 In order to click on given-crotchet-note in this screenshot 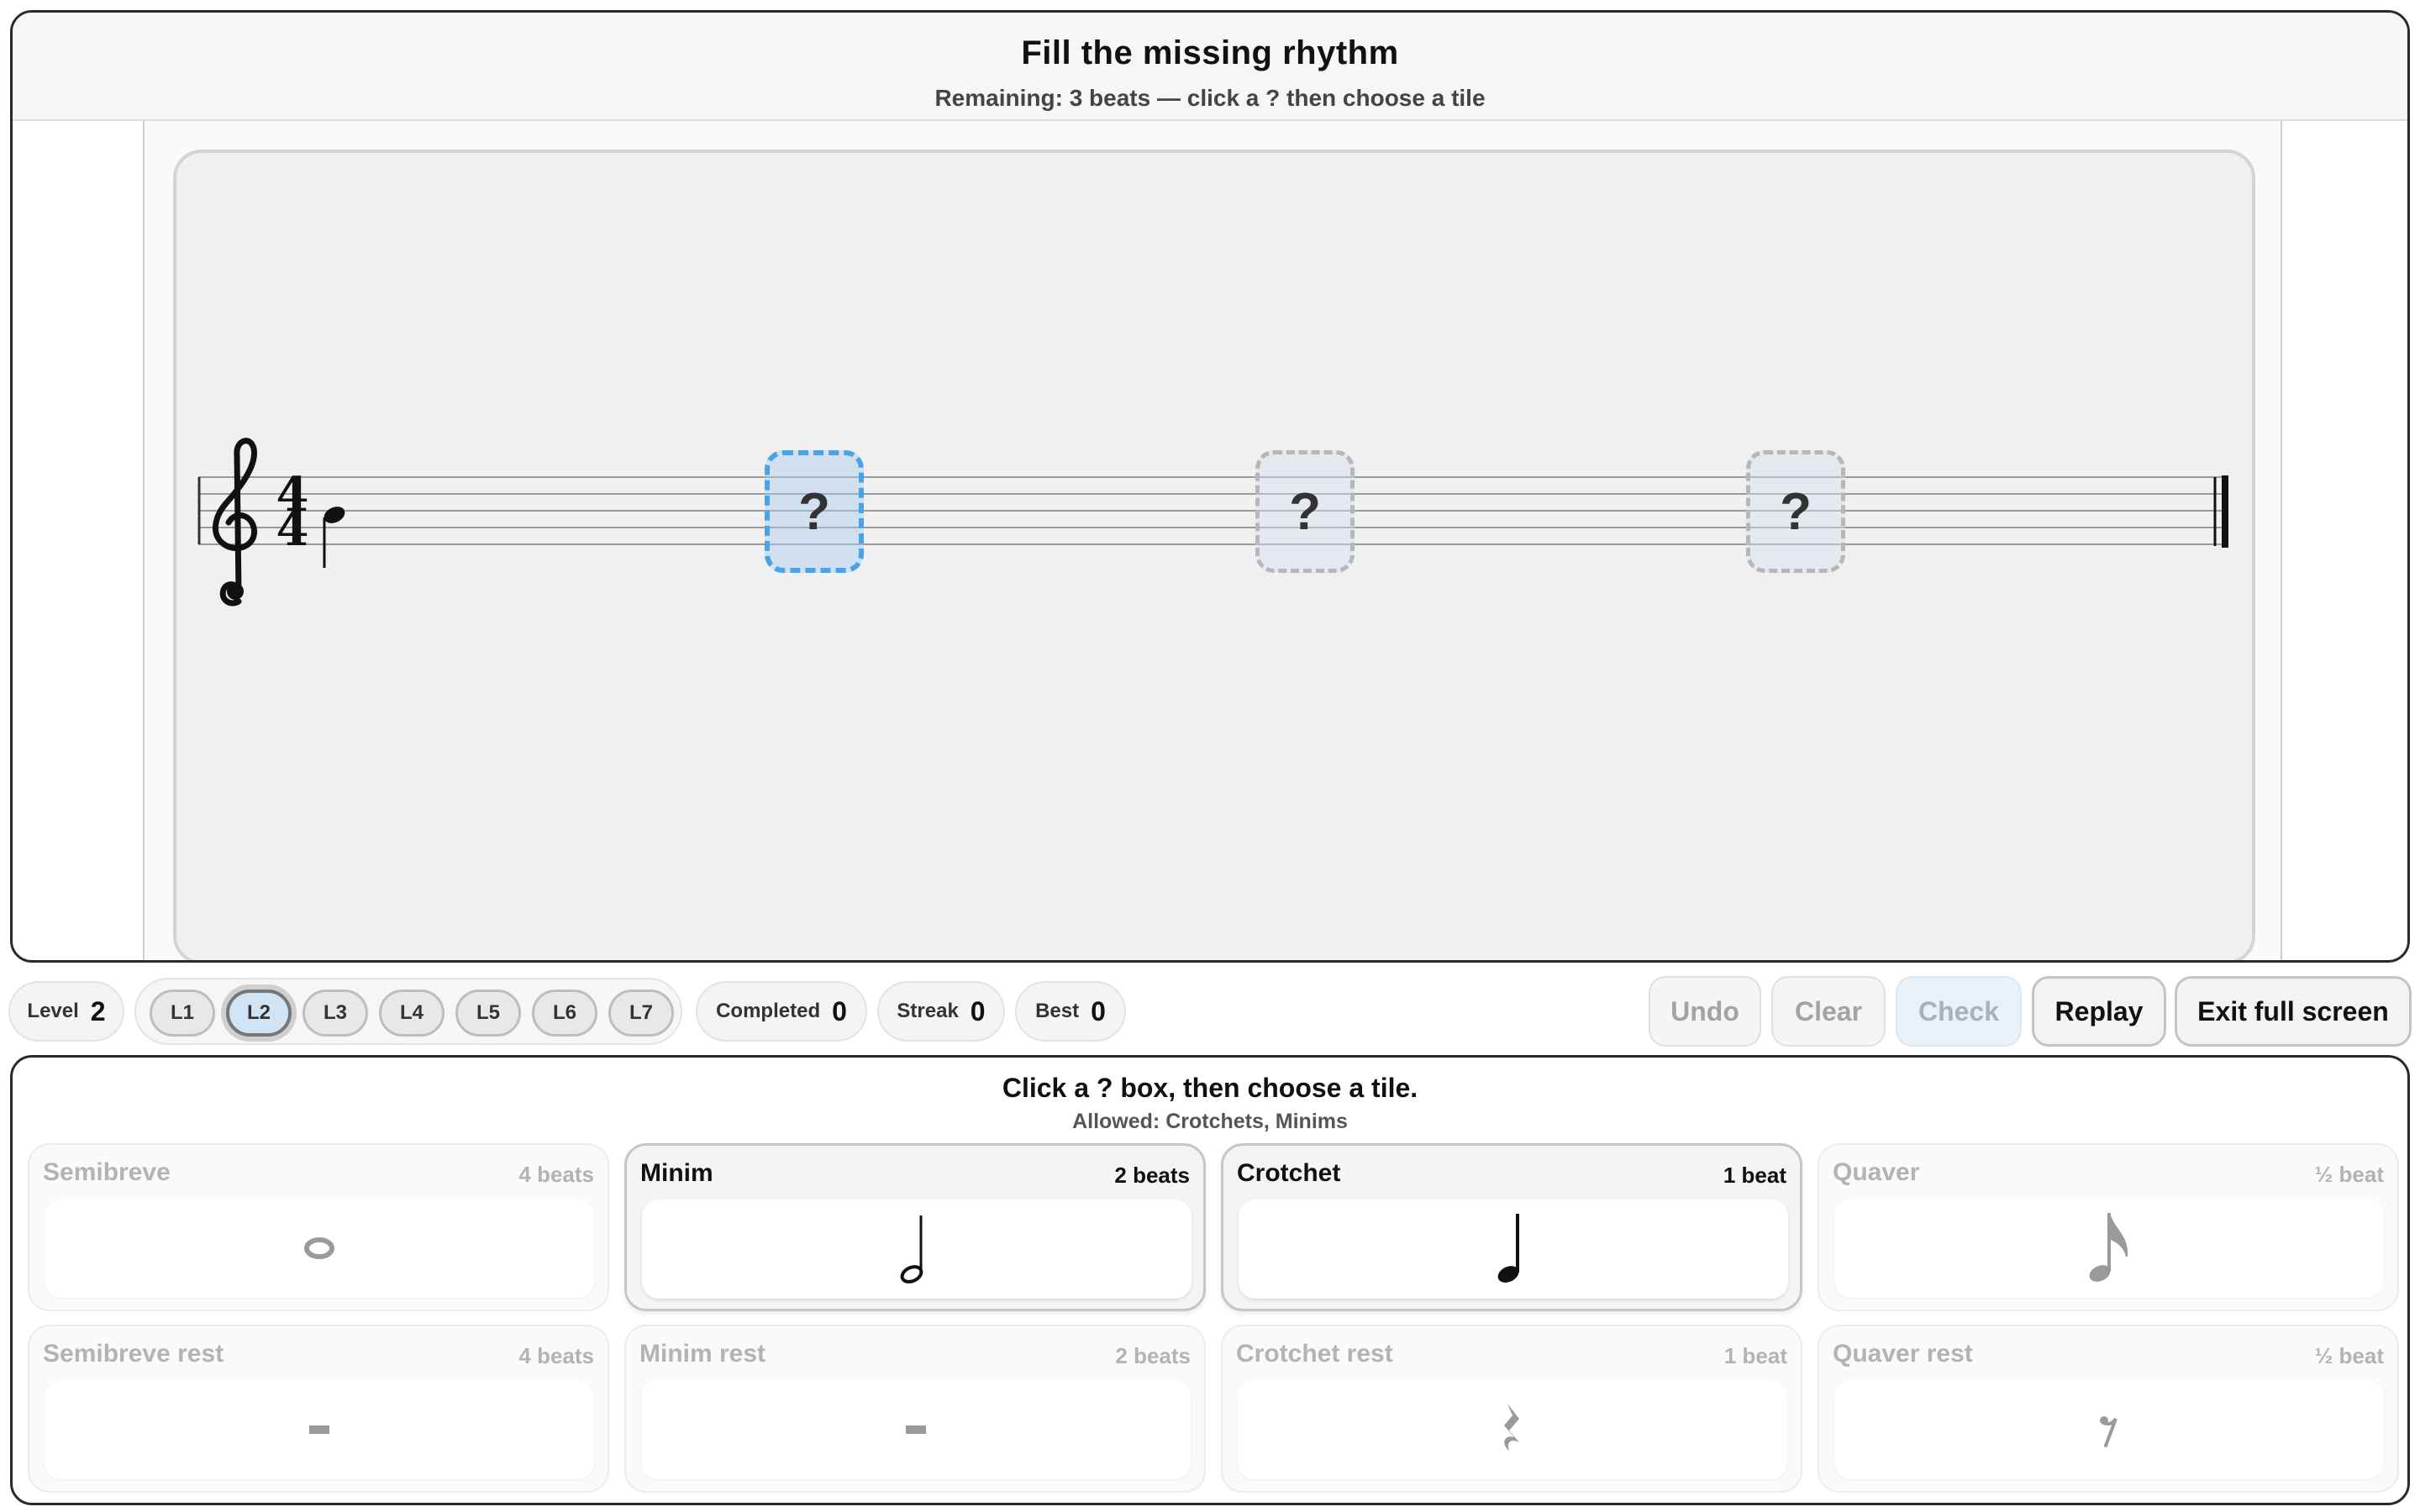, I will do `click(334, 537)`.